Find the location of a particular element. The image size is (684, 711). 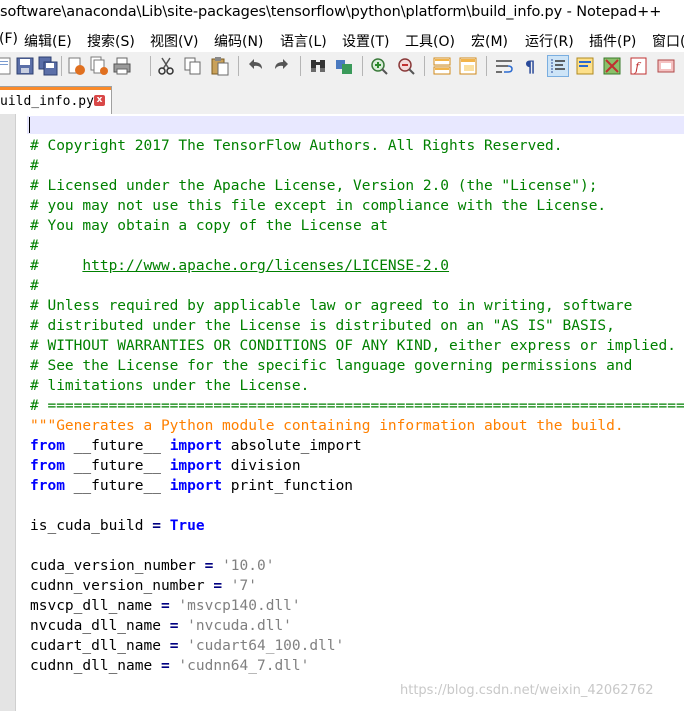

string-literal: 'msvcp140.dll' is located at coordinates (239, 606).